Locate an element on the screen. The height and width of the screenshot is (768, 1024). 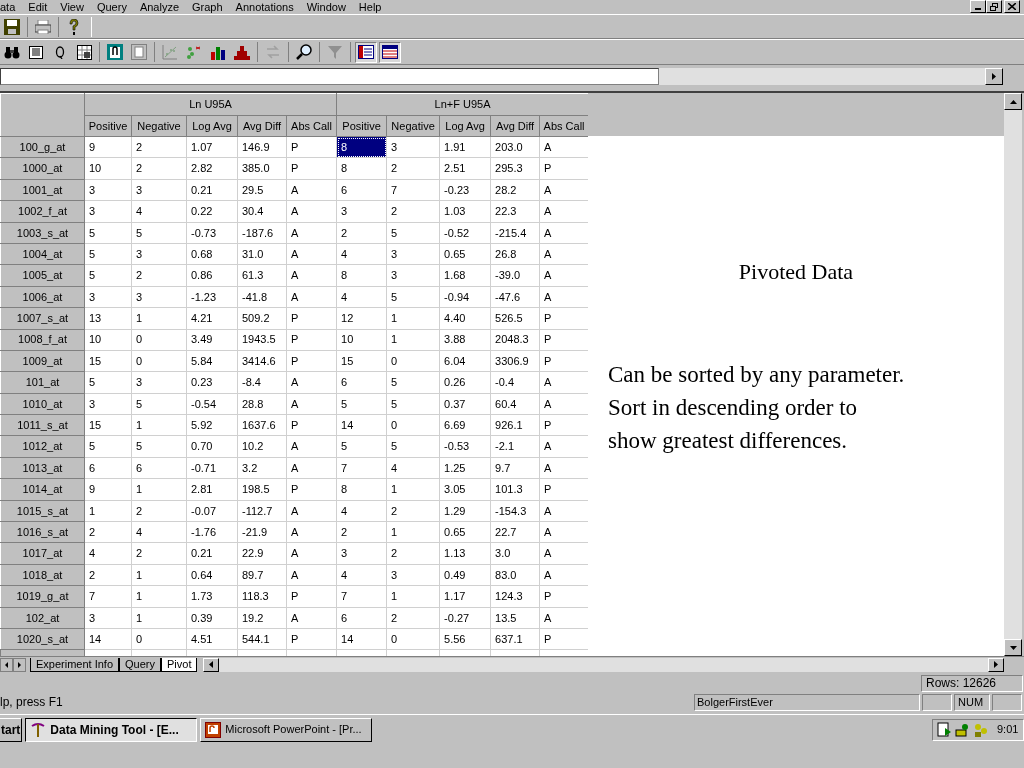
column-group-header: Ln U95A is located at coordinates (210, 104).